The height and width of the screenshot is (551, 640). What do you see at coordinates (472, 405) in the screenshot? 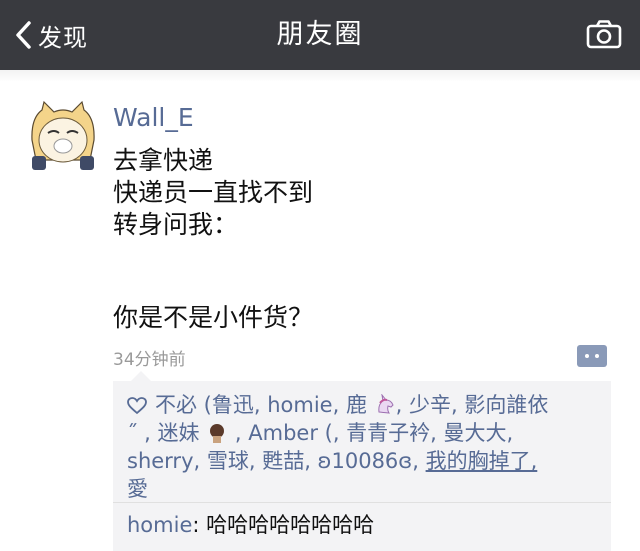
I see `likes-text: , 少辛, 影向誰依` at bounding box center [472, 405].